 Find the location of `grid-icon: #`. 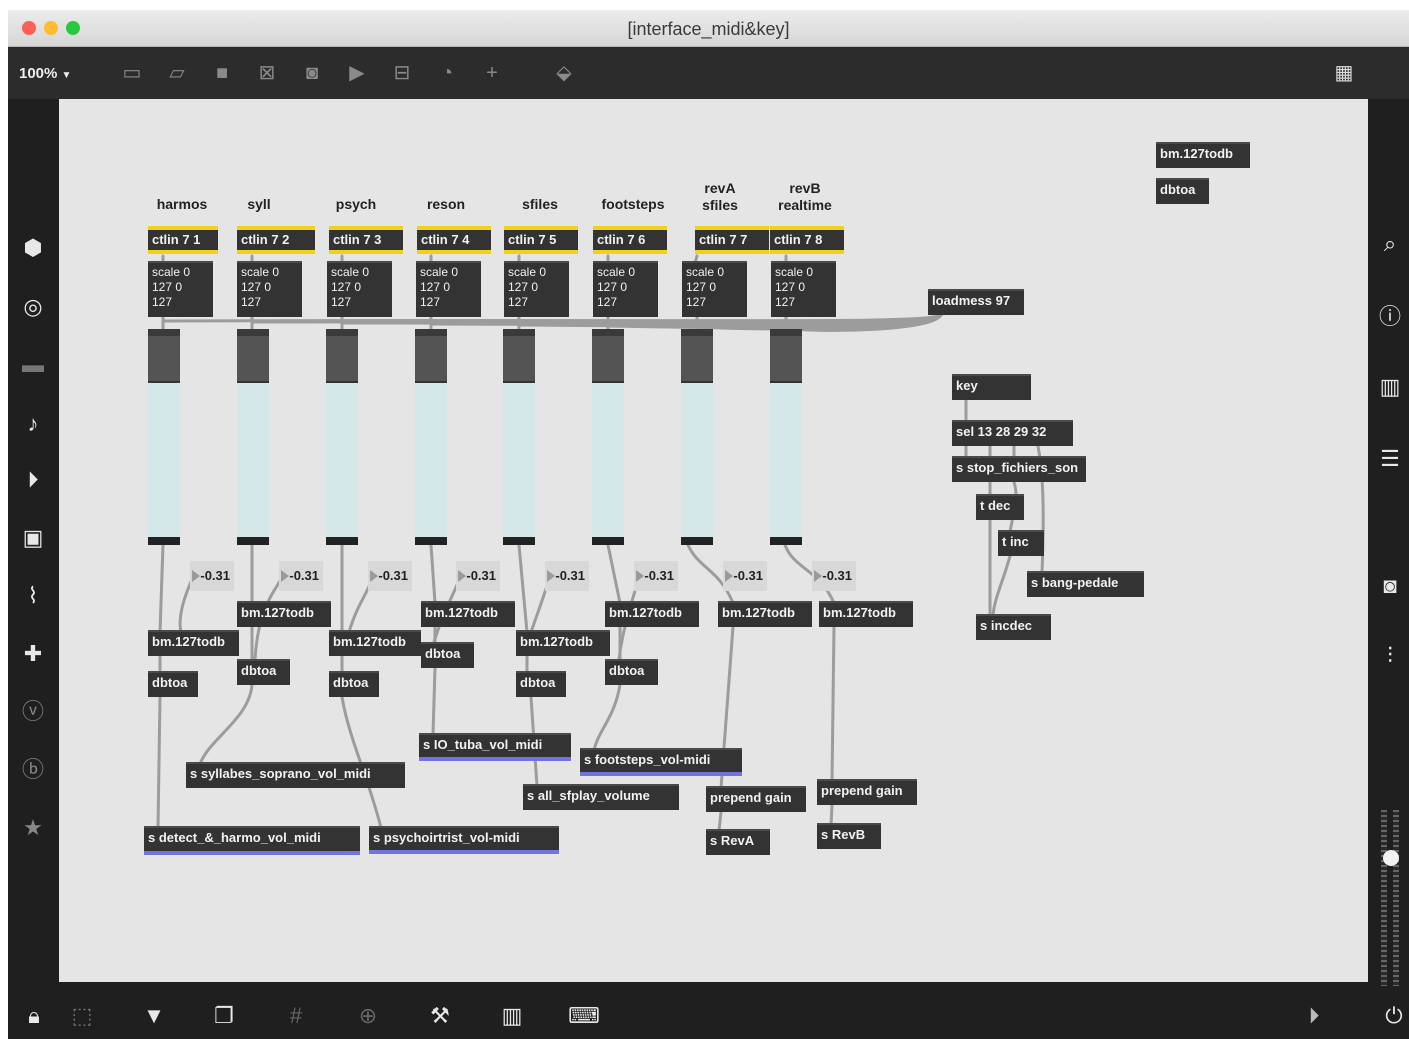

grid-icon: # is located at coordinates (296, 1016).